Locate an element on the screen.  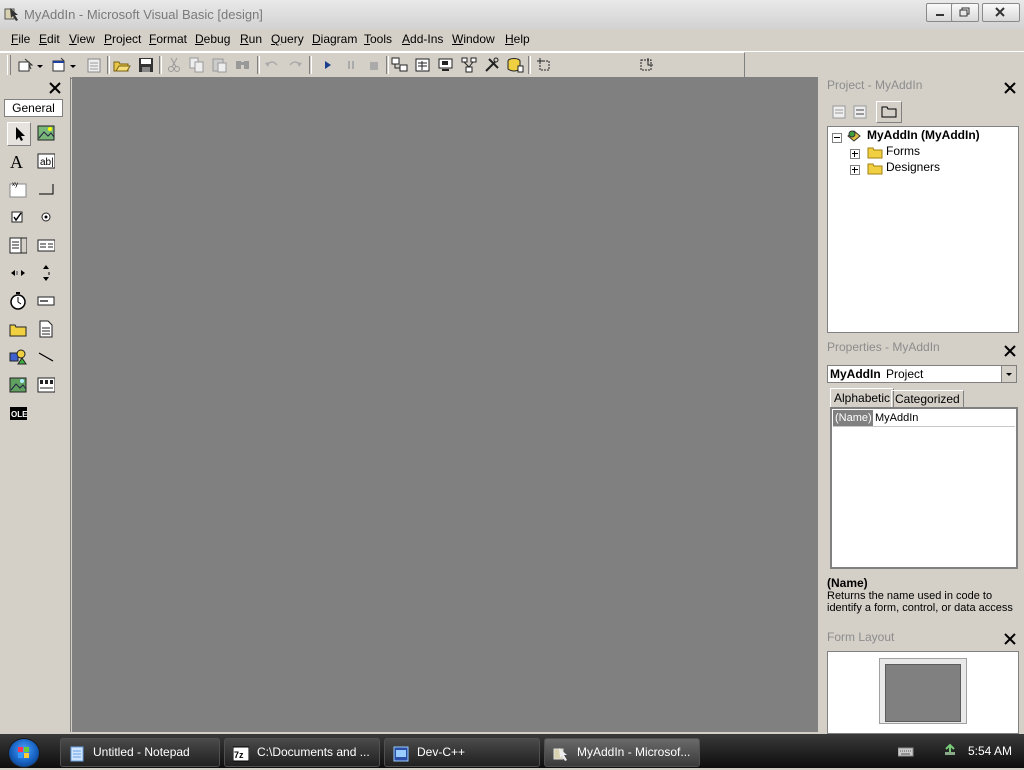
menu-diagram: Diagram is located at coordinates (334, 39).